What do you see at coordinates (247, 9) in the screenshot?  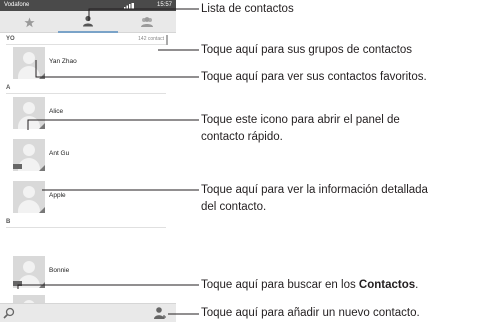 I see `callout-contact-list: Lista de contactos` at bounding box center [247, 9].